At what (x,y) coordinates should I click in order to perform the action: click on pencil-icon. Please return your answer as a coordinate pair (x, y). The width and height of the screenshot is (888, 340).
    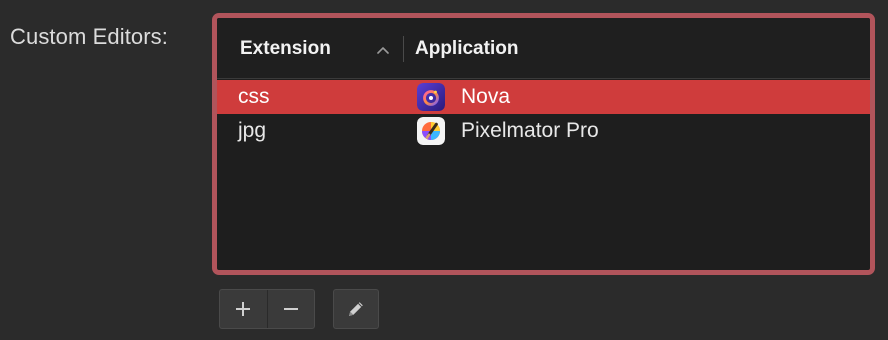
    Looking at the image, I should click on (356, 309).